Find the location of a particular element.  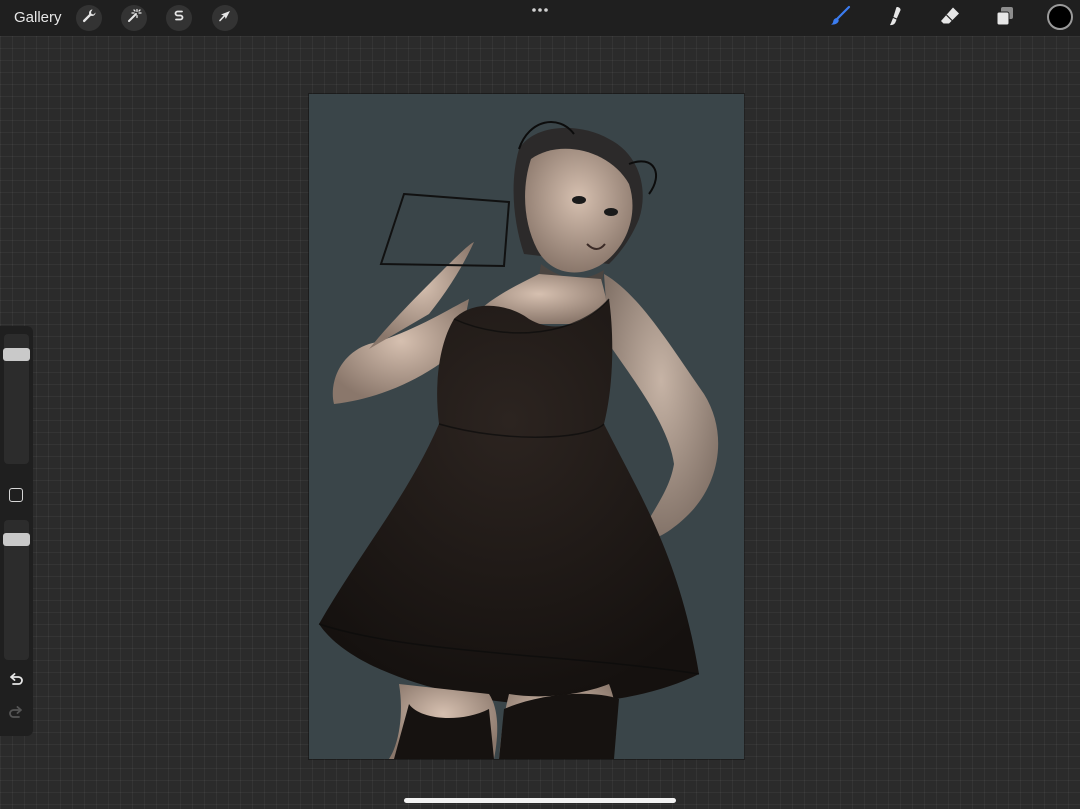

brush-icon is located at coordinates (840, 18).